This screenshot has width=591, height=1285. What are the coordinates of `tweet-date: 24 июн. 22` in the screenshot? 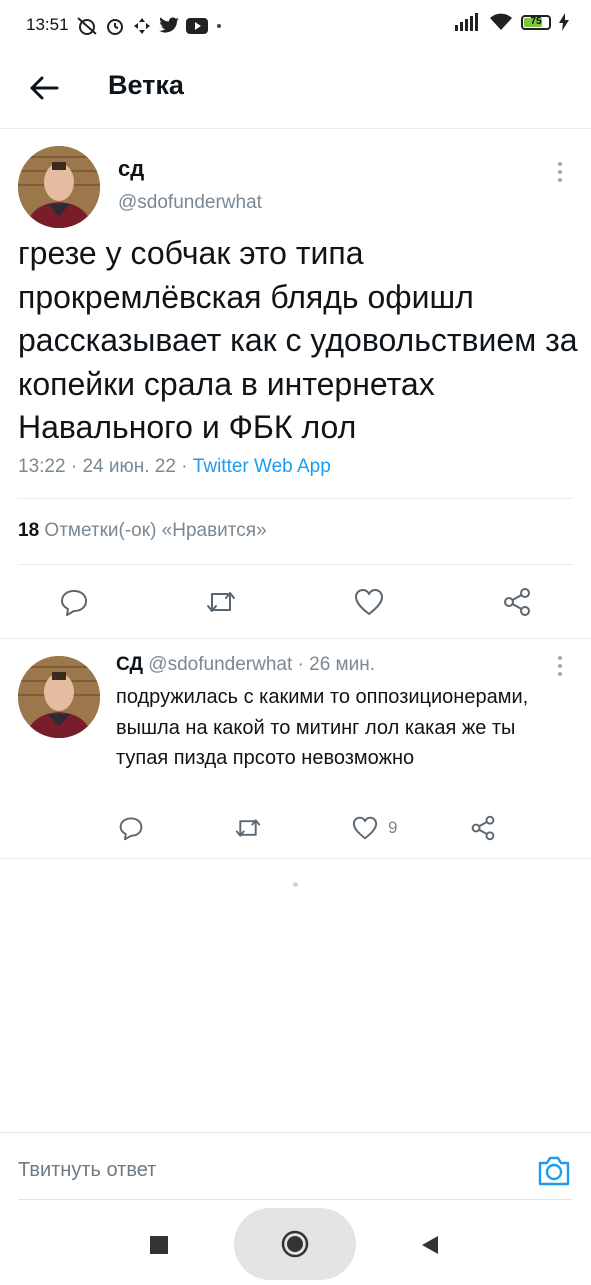 It's located at (129, 466).